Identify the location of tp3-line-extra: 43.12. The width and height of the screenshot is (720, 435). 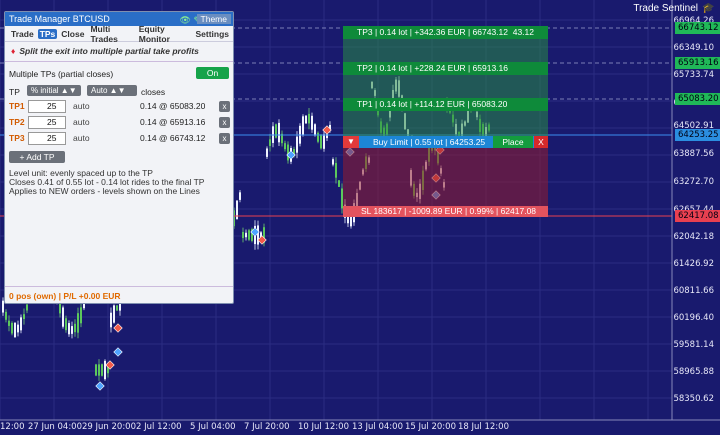
(523, 32).